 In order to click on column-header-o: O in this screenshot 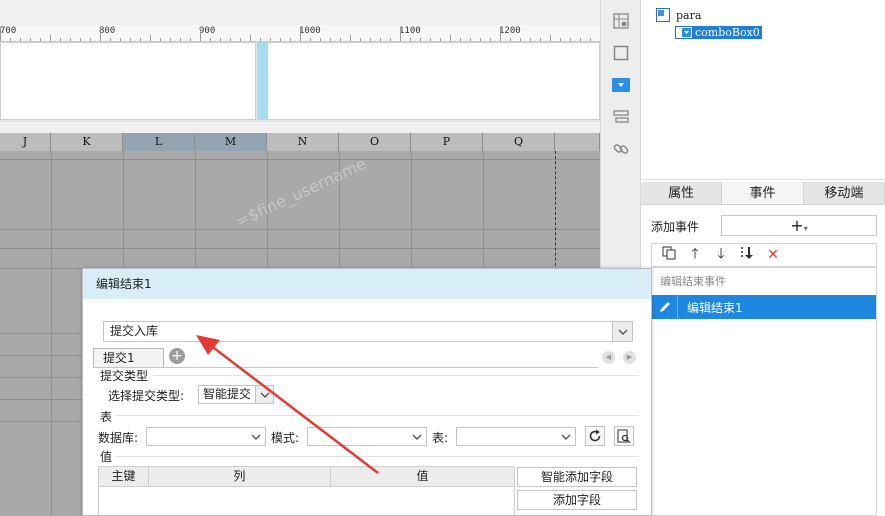, I will do `click(375, 142)`.